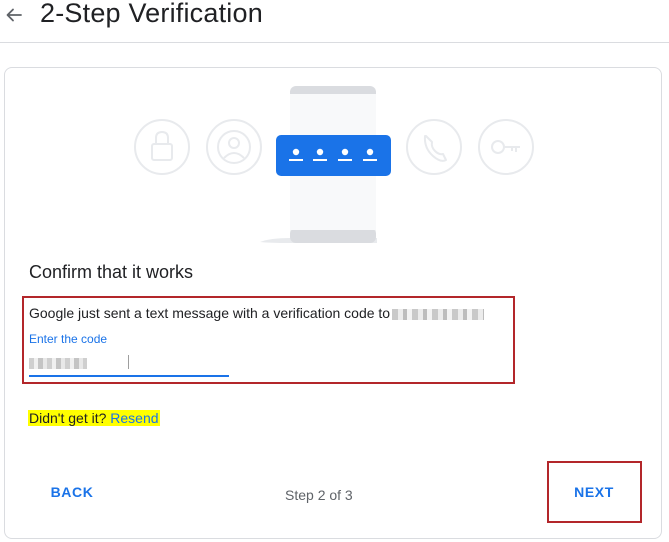 The width and height of the screenshot is (669, 542). I want to click on redacted-code-value, so click(58, 363).